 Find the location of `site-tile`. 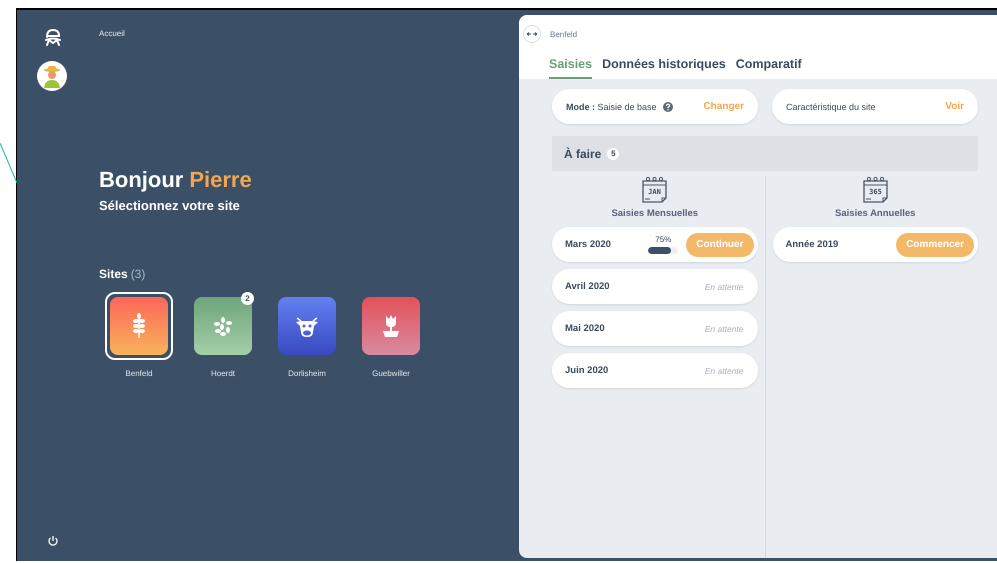

site-tile is located at coordinates (139, 326).